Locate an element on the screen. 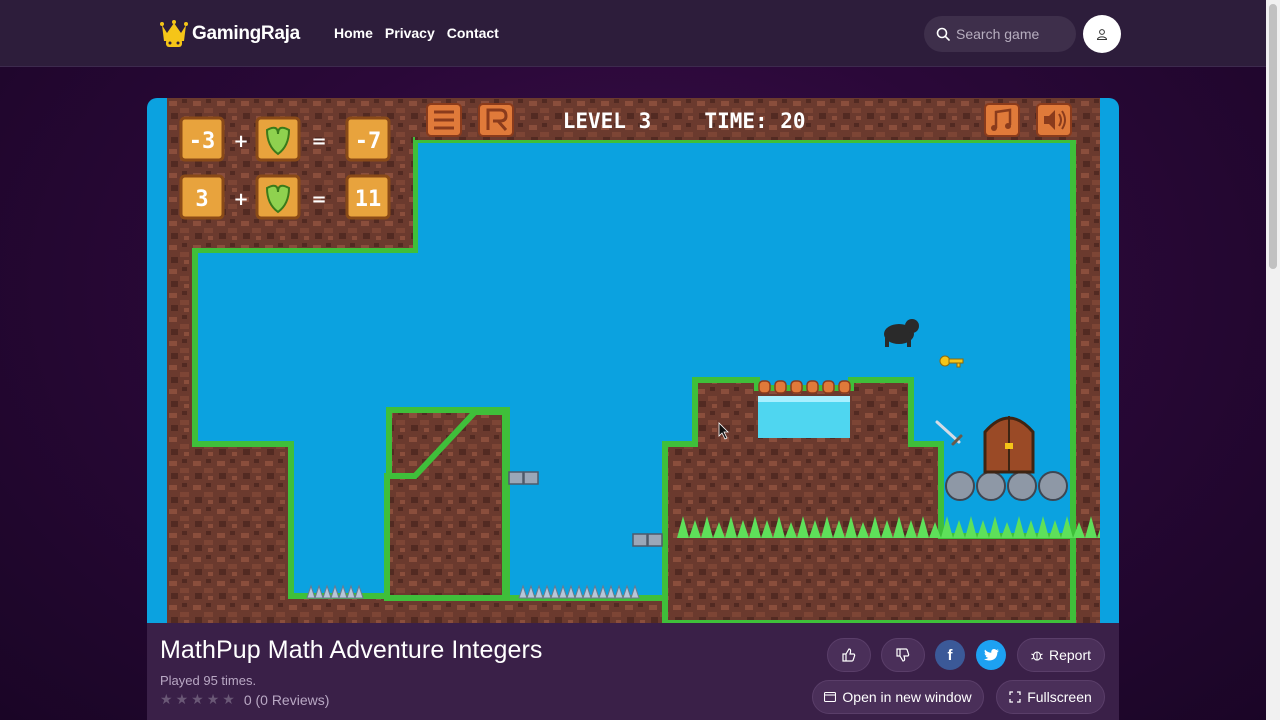 Image resolution: width=1280 pixels, height=720 pixels. door is located at coordinates (1009, 445).